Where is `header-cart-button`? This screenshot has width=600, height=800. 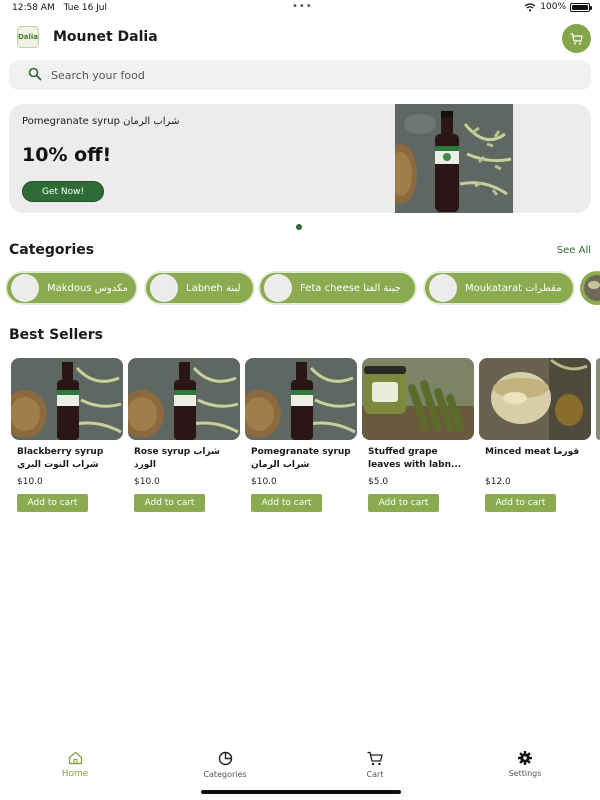 header-cart-button is located at coordinates (576, 38).